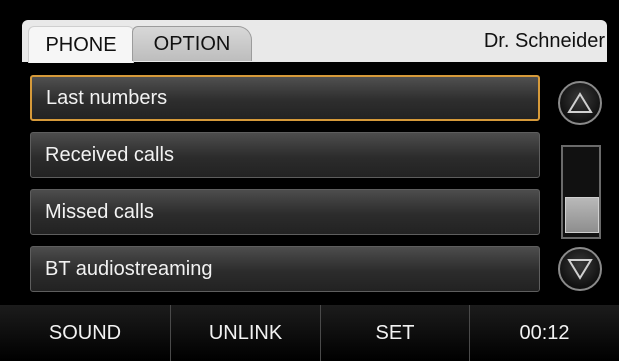  I want to click on menu-item-bt-audiostreaming: BT audiostreaming, so click(285, 269).